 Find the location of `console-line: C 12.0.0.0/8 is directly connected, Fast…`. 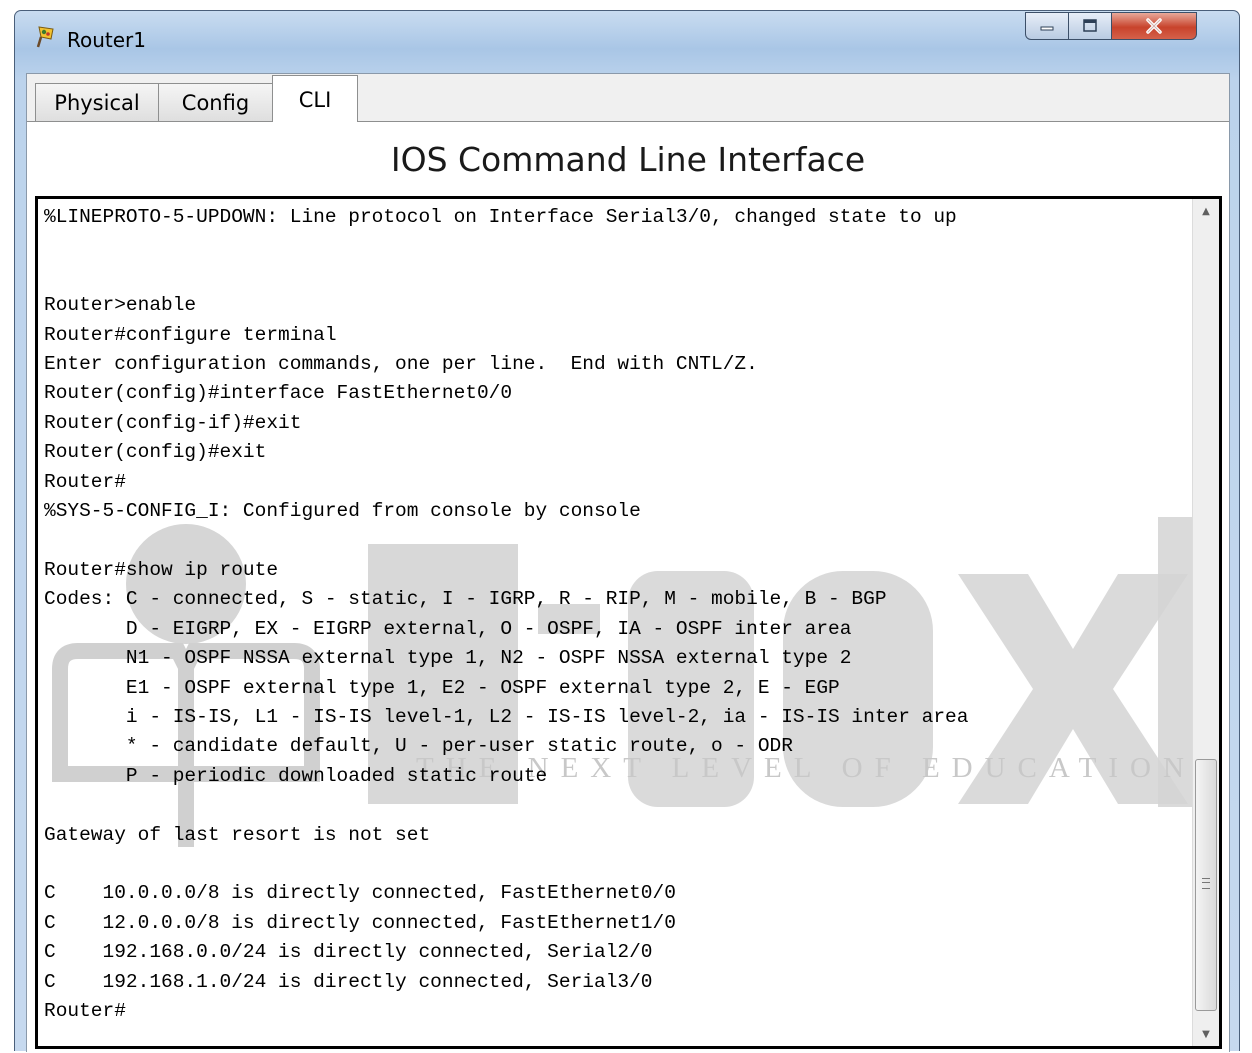

console-line: C 12.0.0.0/8 is directly connected, Fast… is located at coordinates (360, 922).